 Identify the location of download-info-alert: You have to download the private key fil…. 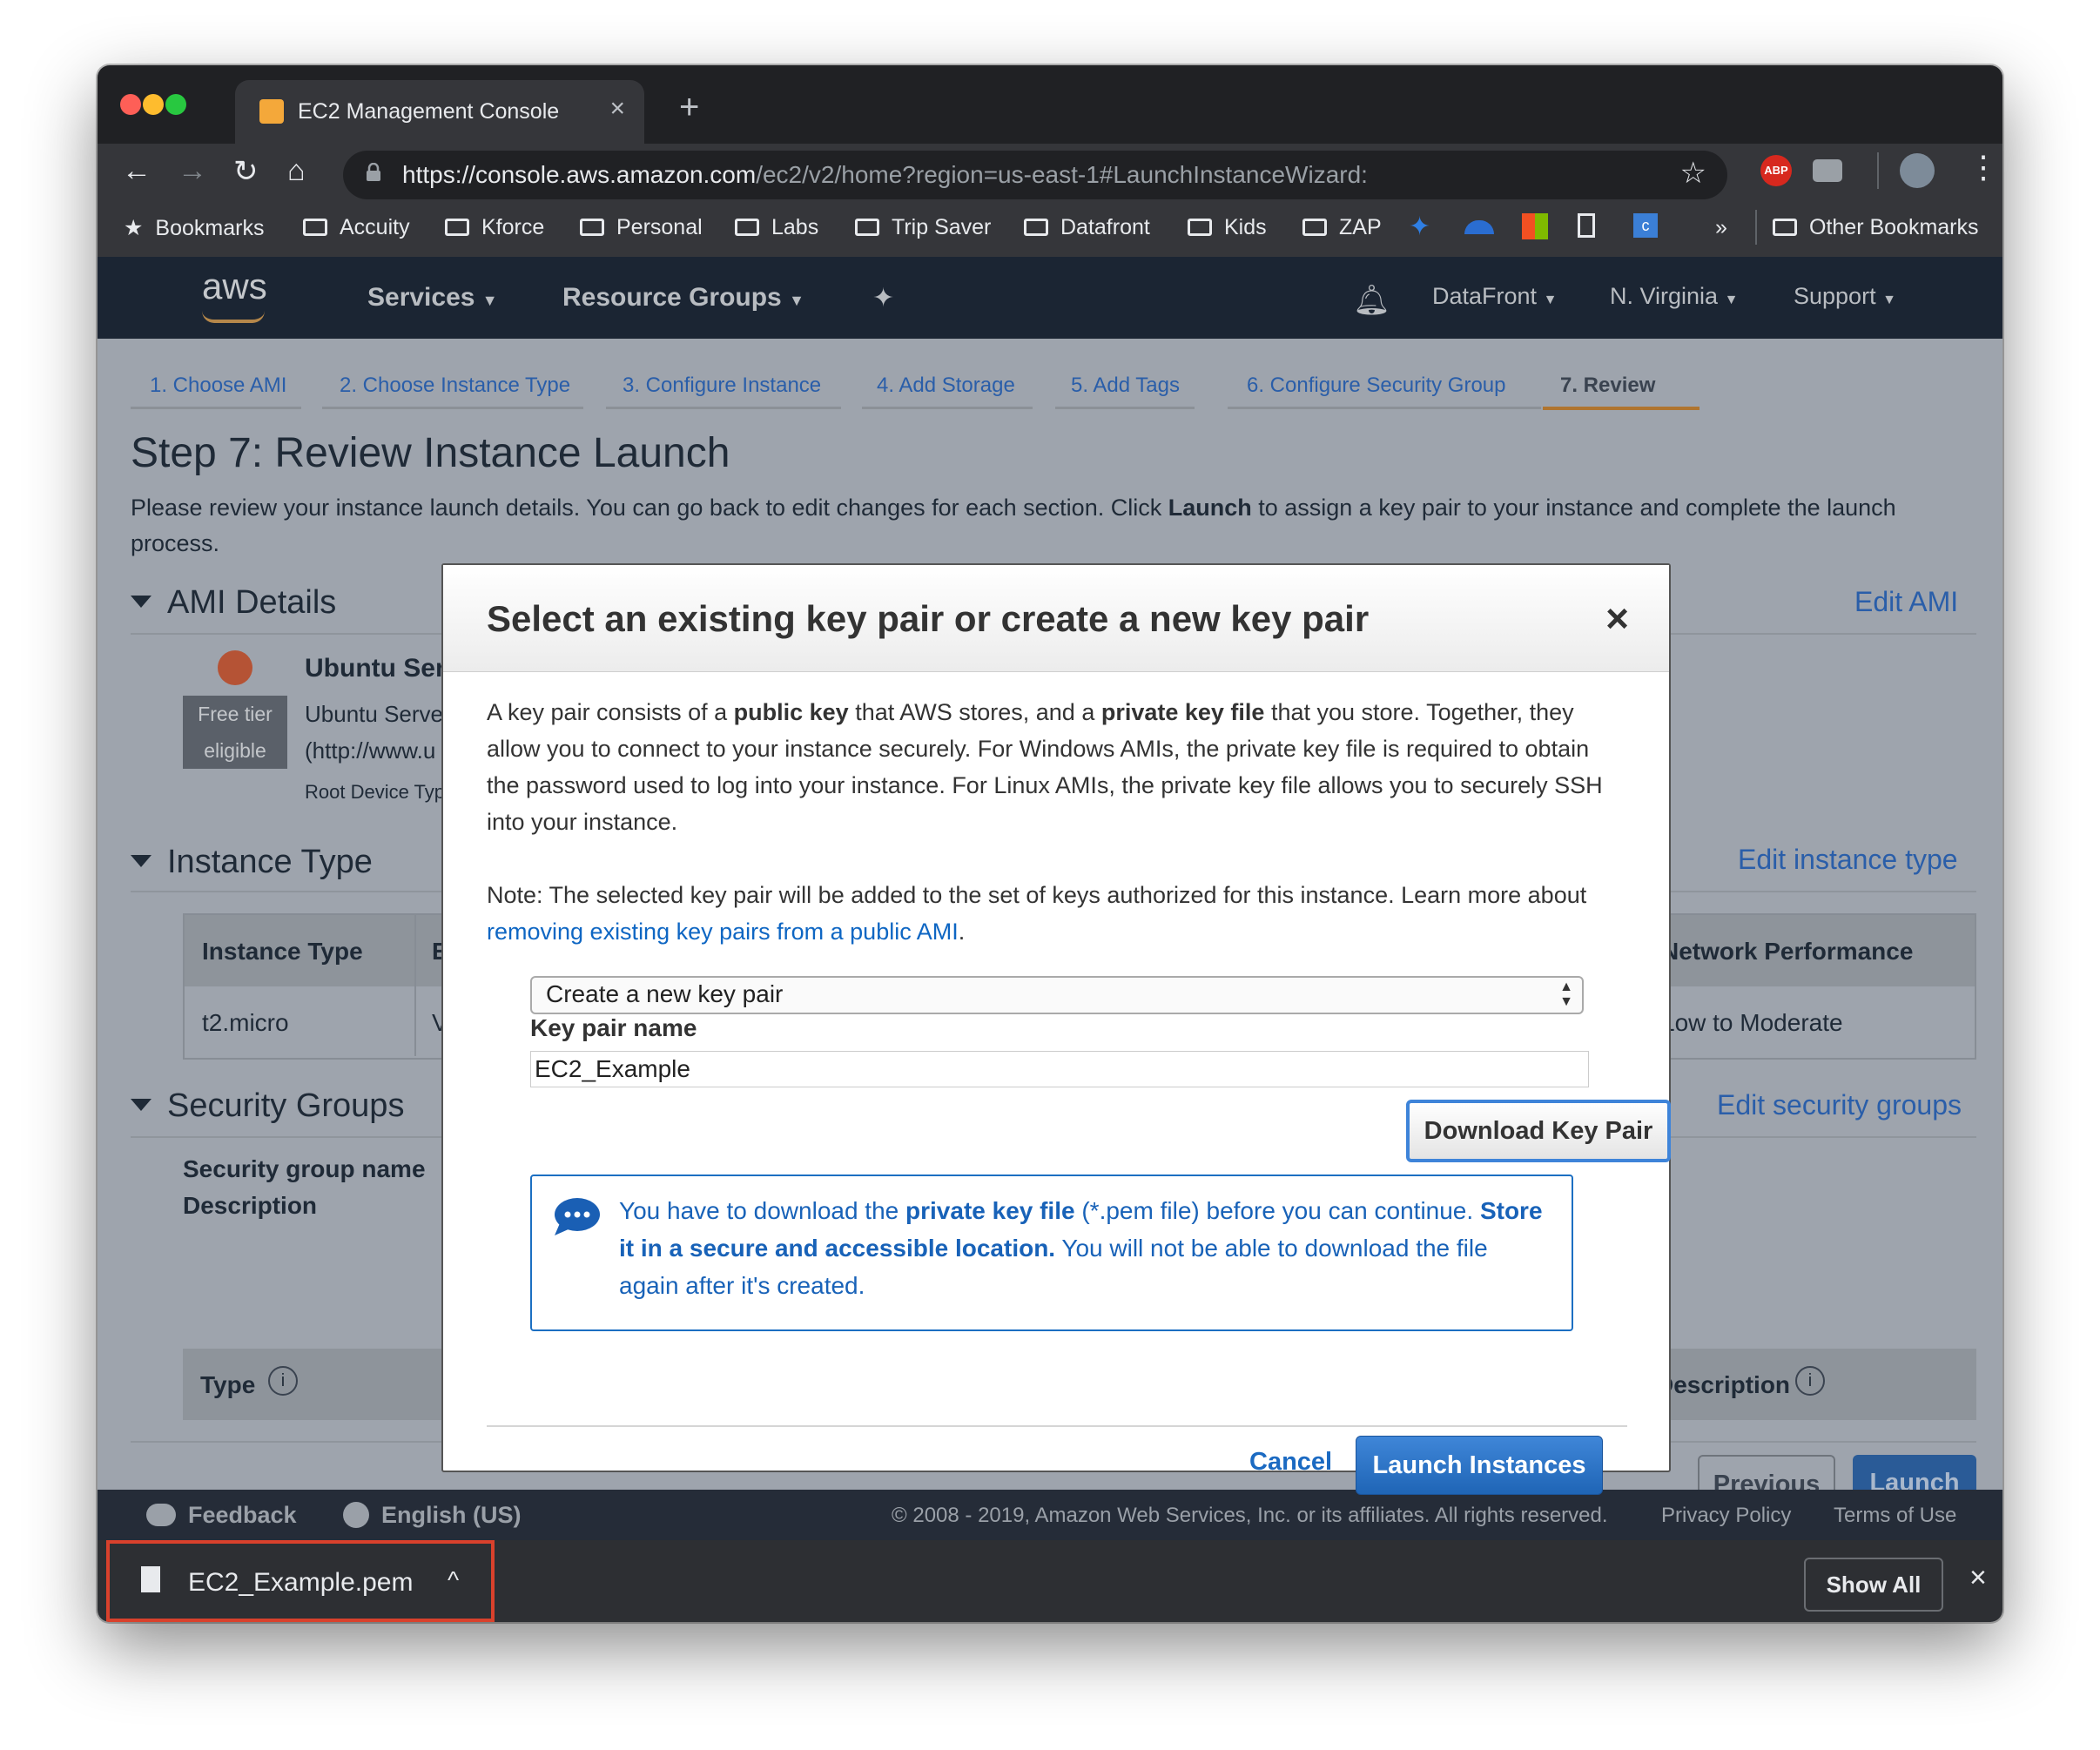
(1051, 1253).